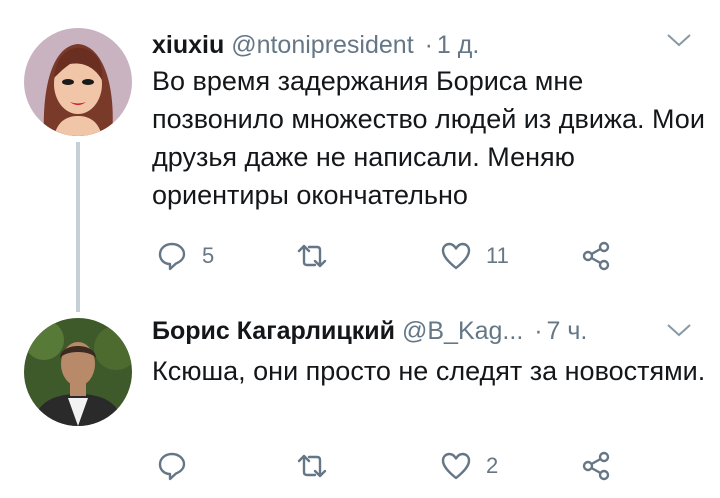  What do you see at coordinates (387, 256) in the screenshot?
I see `action-bar: 5 11` at bounding box center [387, 256].